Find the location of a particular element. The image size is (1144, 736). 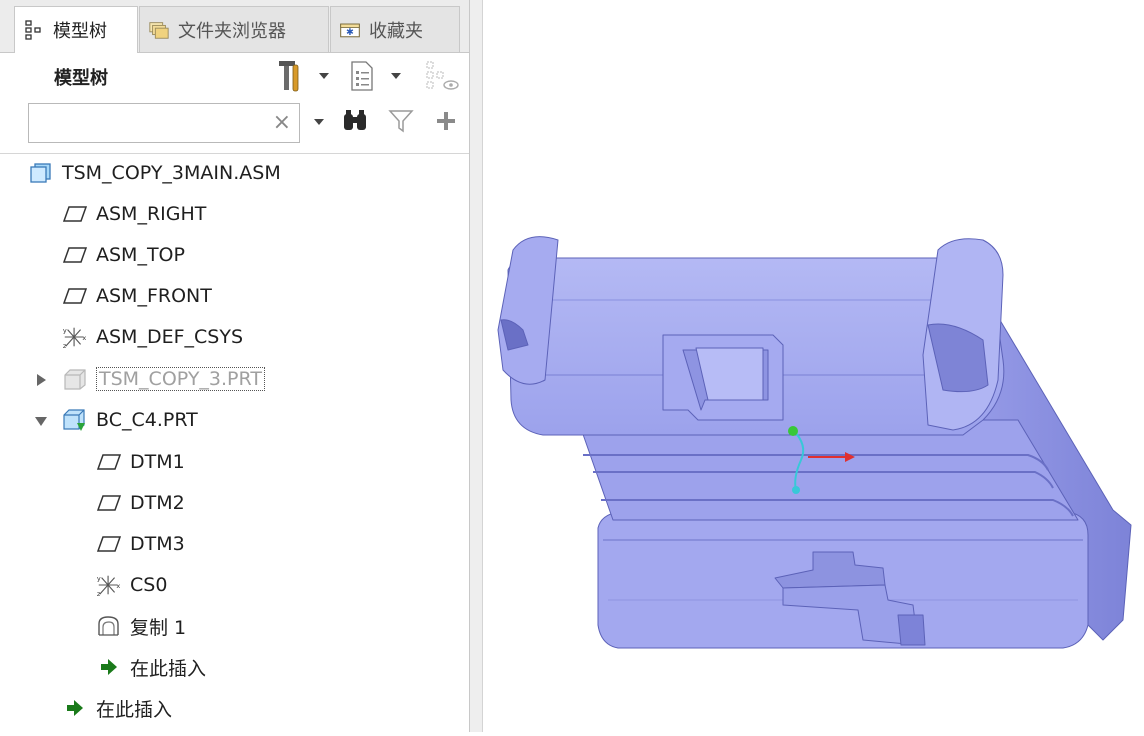

tree-item-asm-top: ASM_TOP is located at coordinates (123, 255).